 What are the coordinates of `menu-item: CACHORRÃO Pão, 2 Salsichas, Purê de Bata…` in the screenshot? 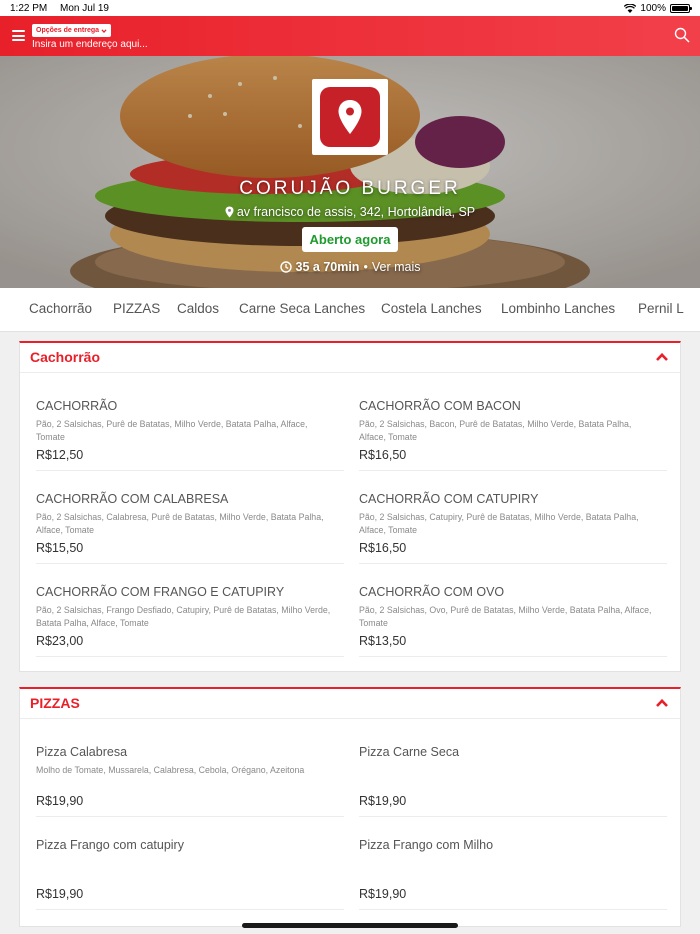 It's located at (190, 435).